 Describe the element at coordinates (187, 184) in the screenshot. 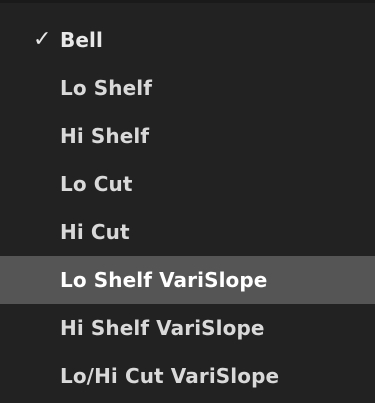

I see `menu-item-lo-cut: Lo Cut` at that location.